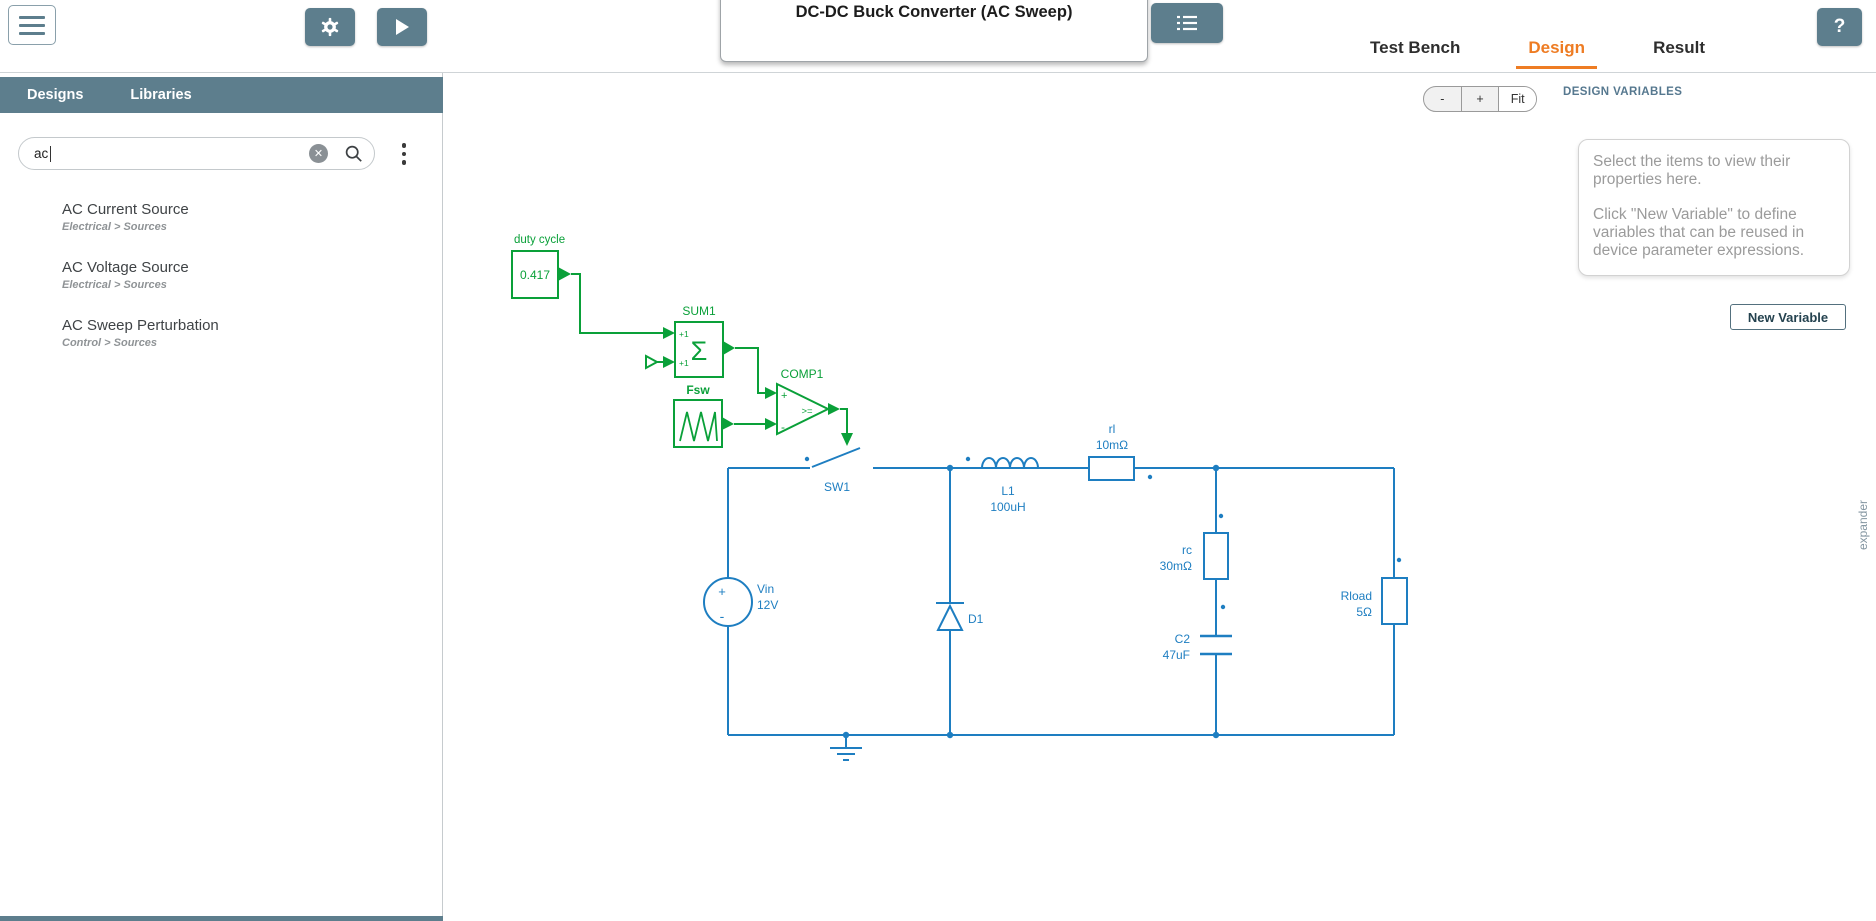  What do you see at coordinates (196, 153) in the screenshot?
I see `library-search-input: ac ✕` at bounding box center [196, 153].